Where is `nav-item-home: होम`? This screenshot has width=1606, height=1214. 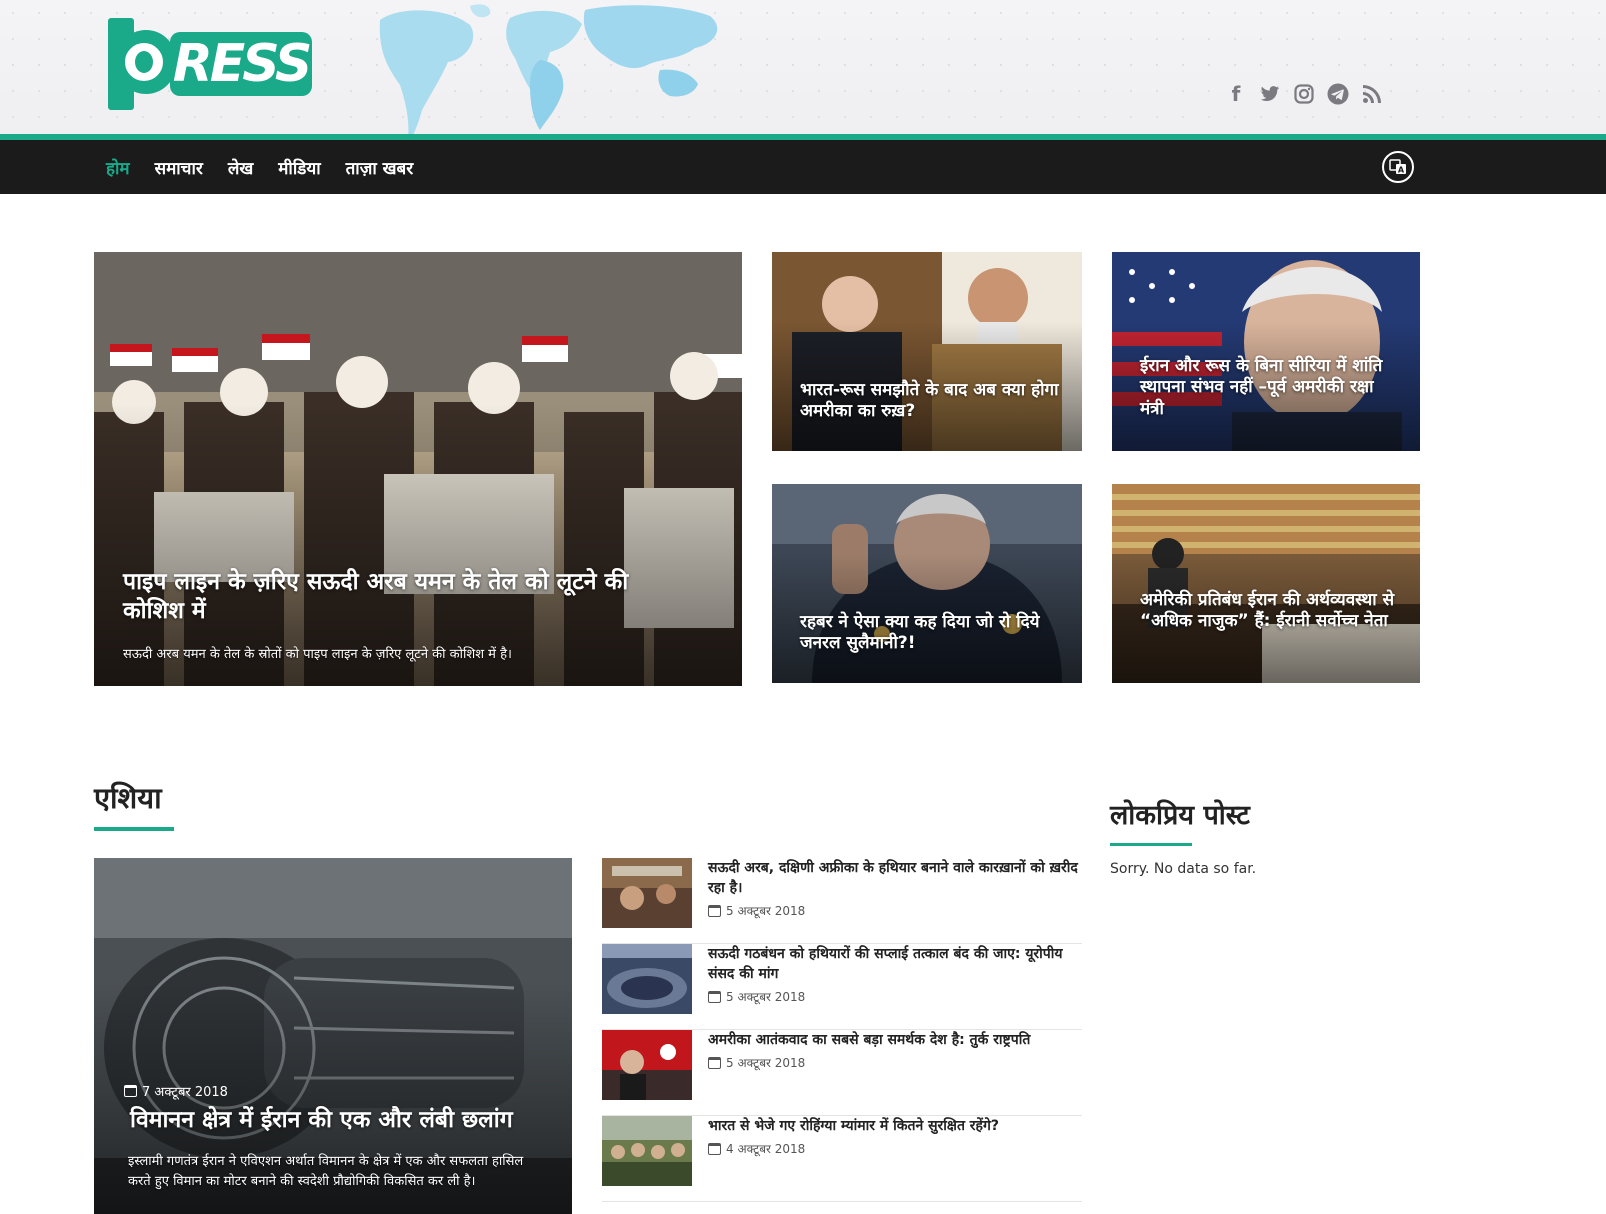 nav-item-home: होम is located at coordinates (118, 167).